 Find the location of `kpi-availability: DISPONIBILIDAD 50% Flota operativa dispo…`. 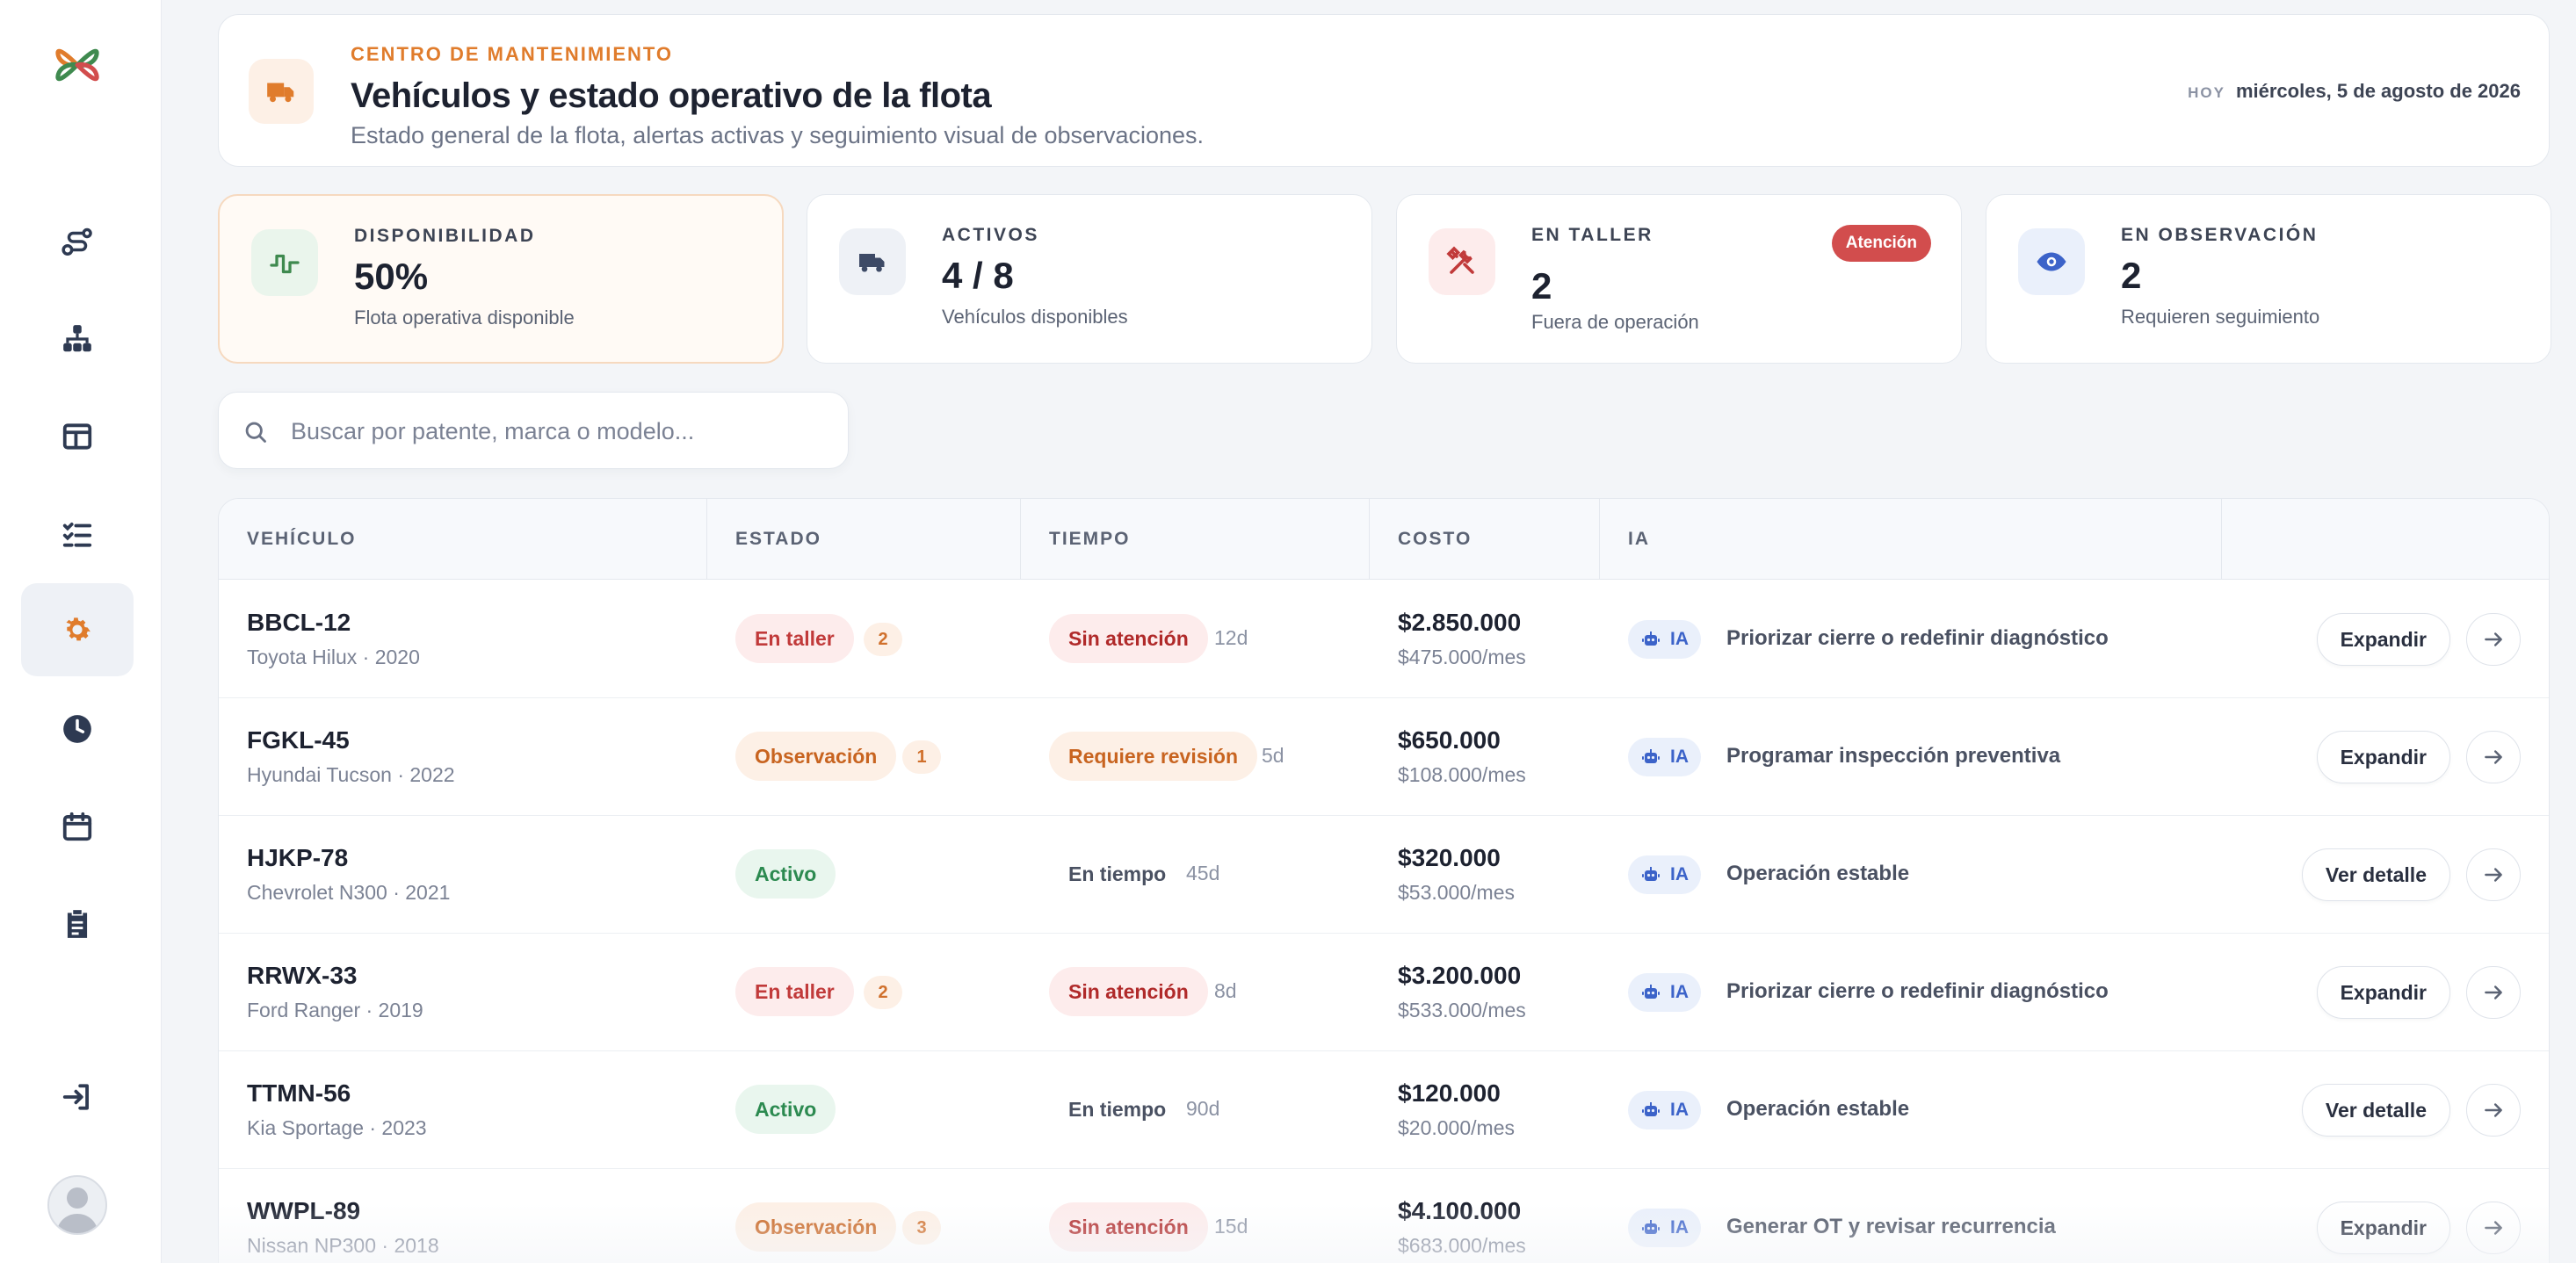

kpi-availability: DISPONIBILIDAD 50% Flota operativa dispo… is located at coordinates (501, 279).